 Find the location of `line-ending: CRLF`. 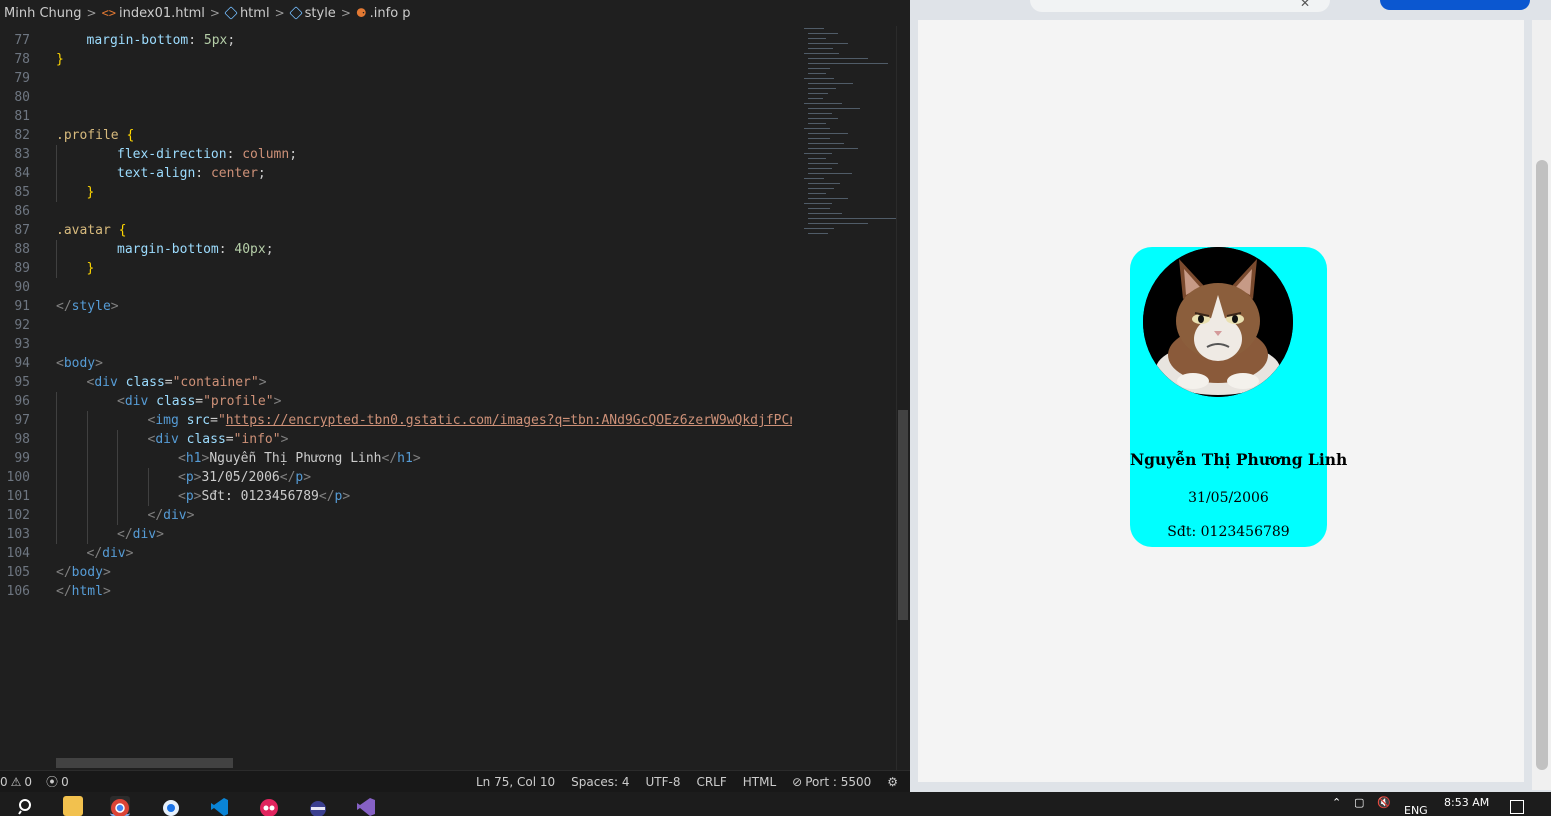

line-ending: CRLF is located at coordinates (711, 782).